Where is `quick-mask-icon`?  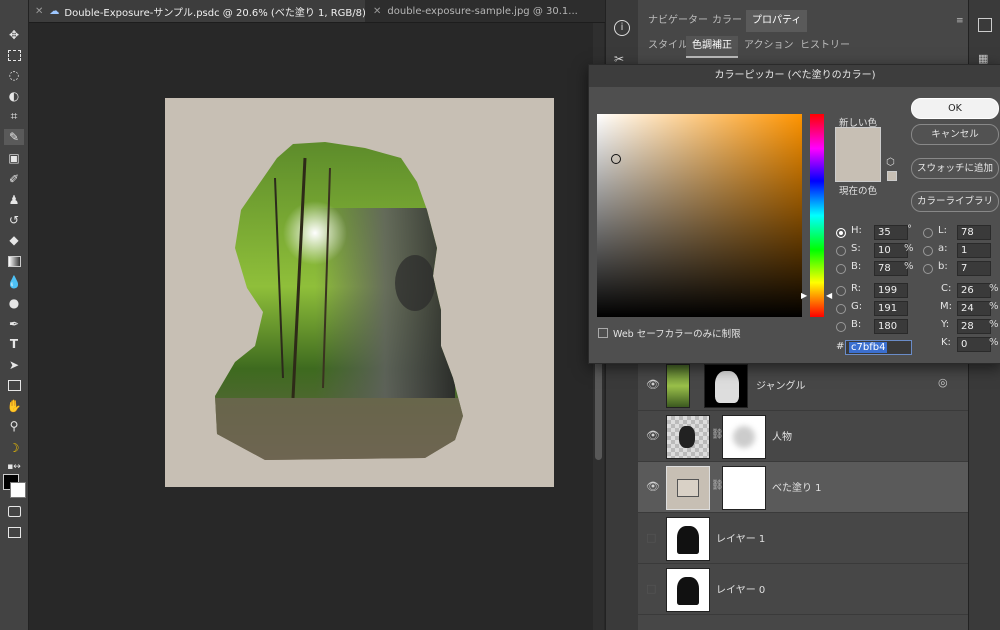 quick-mask-icon is located at coordinates (14, 511).